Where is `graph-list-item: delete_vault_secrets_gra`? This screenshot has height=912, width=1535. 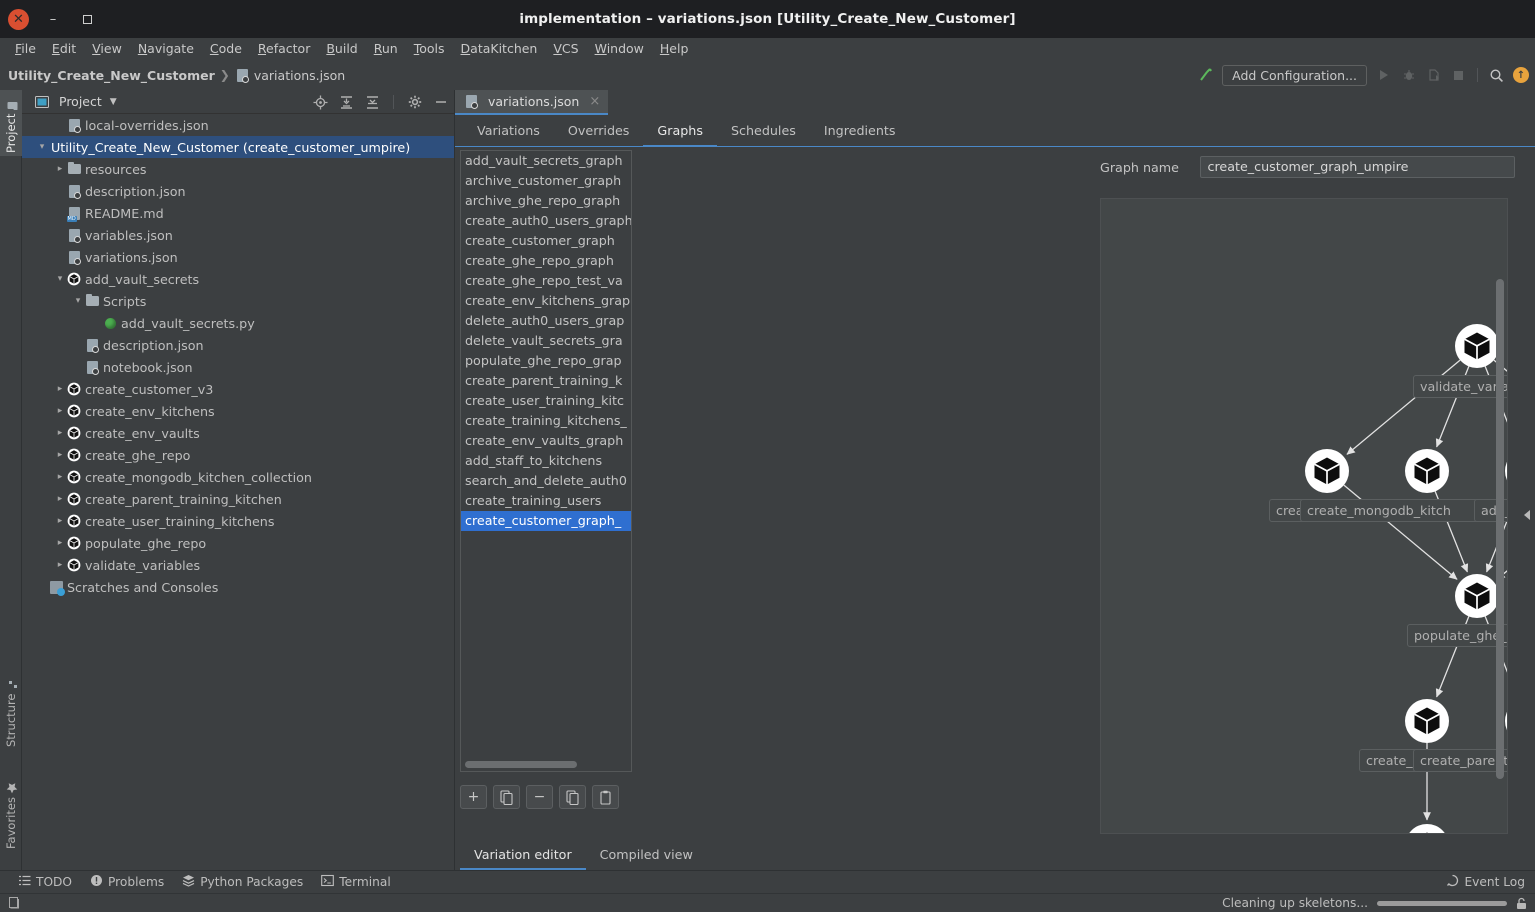 graph-list-item: delete_vault_secrets_gra is located at coordinates (546, 341).